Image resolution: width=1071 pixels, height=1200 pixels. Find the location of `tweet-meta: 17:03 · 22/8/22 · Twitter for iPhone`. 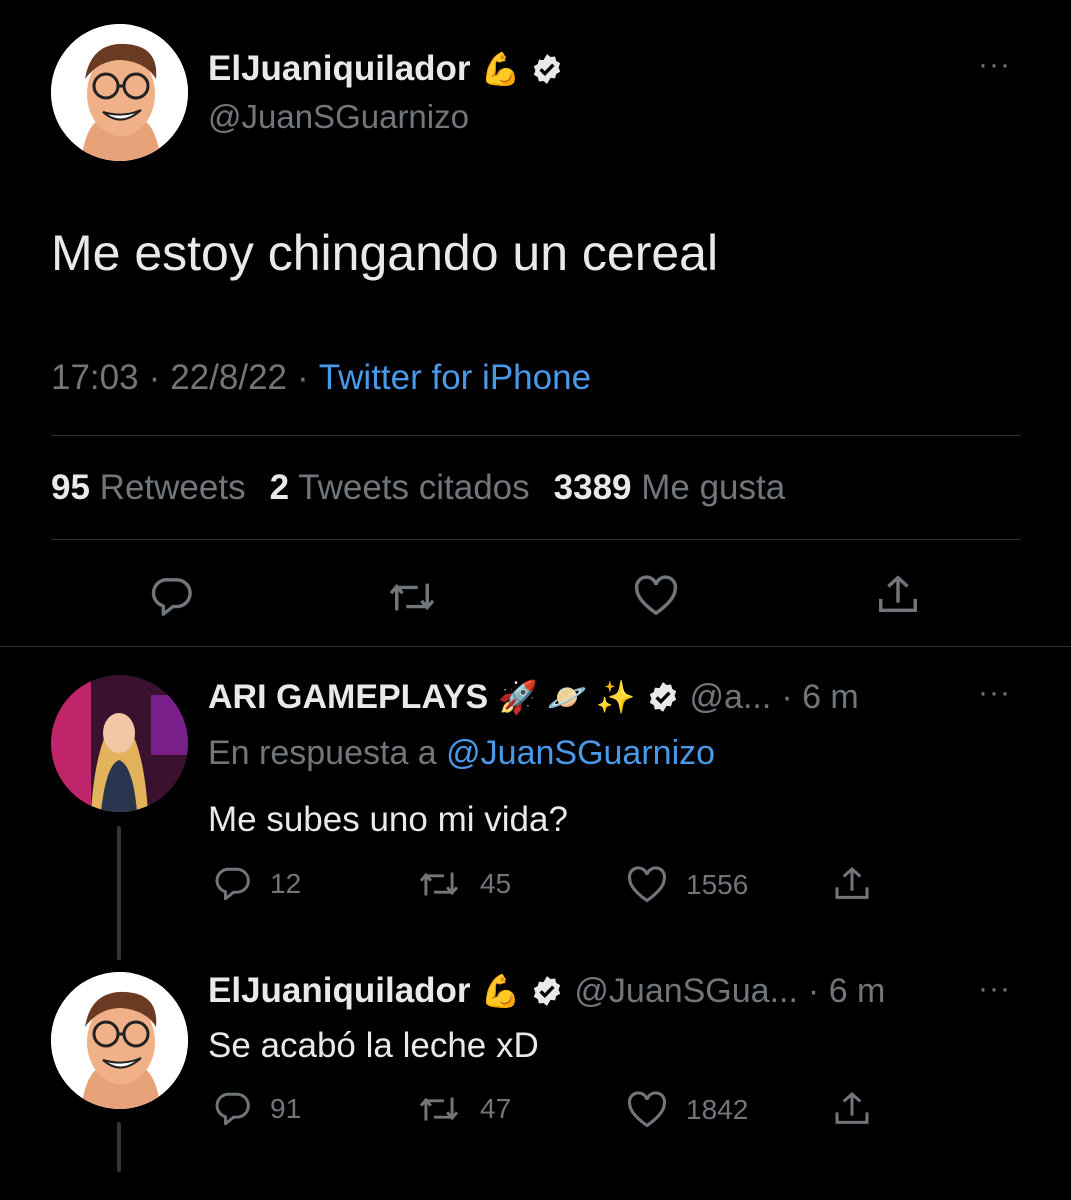

tweet-meta: 17:03 · 22/8/22 · Twitter for iPhone is located at coordinates (321, 378).